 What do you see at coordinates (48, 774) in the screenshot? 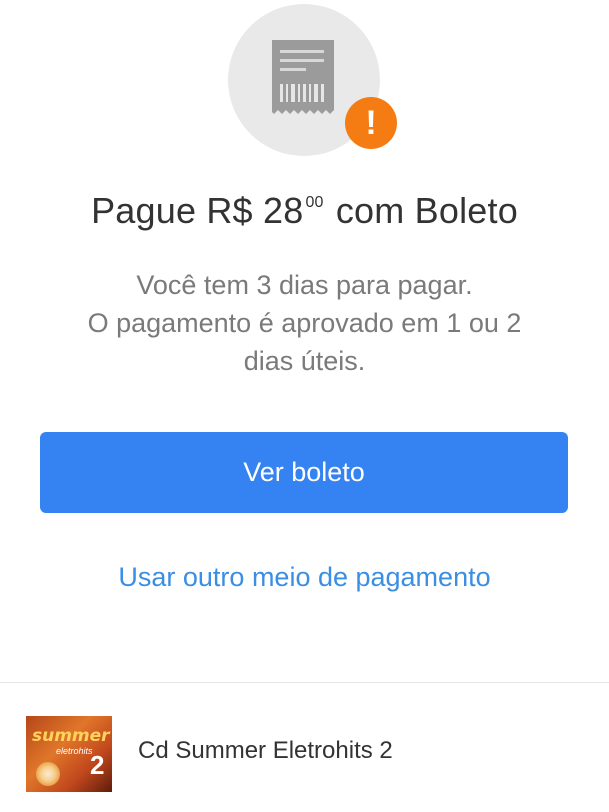
I see `cd-disc-icon` at bounding box center [48, 774].